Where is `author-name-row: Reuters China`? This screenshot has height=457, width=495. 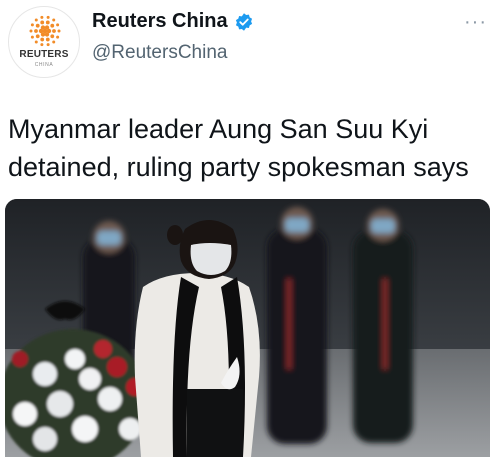 author-name-row: Reuters China is located at coordinates (173, 21).